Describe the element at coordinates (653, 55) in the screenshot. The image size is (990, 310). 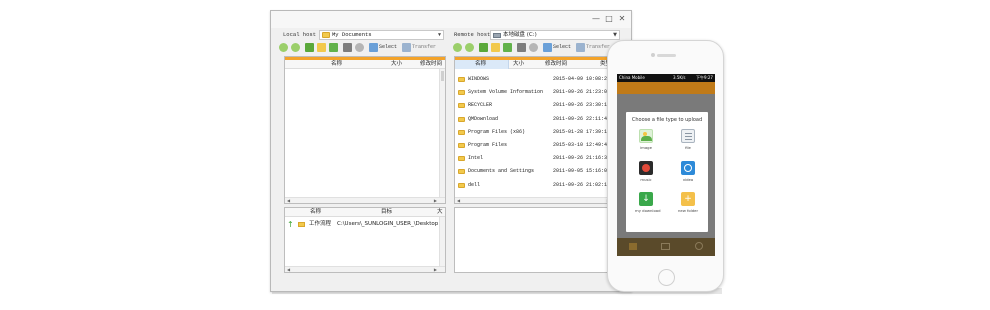
I see `front-camera` at that location.